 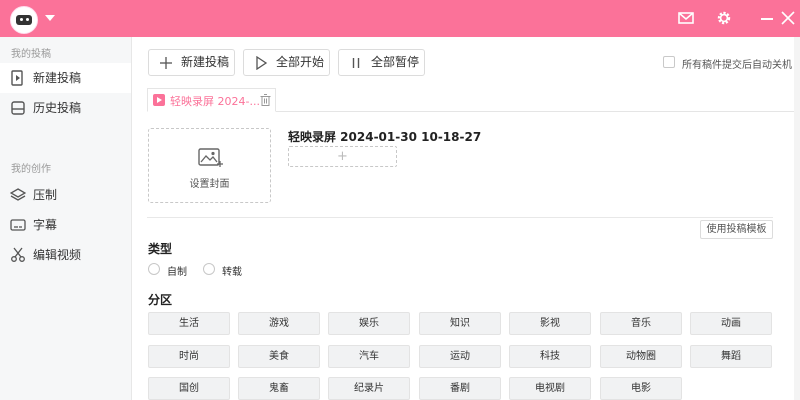 I want to click on auto-shutdown-checkbox, so click(x=669, y=62).